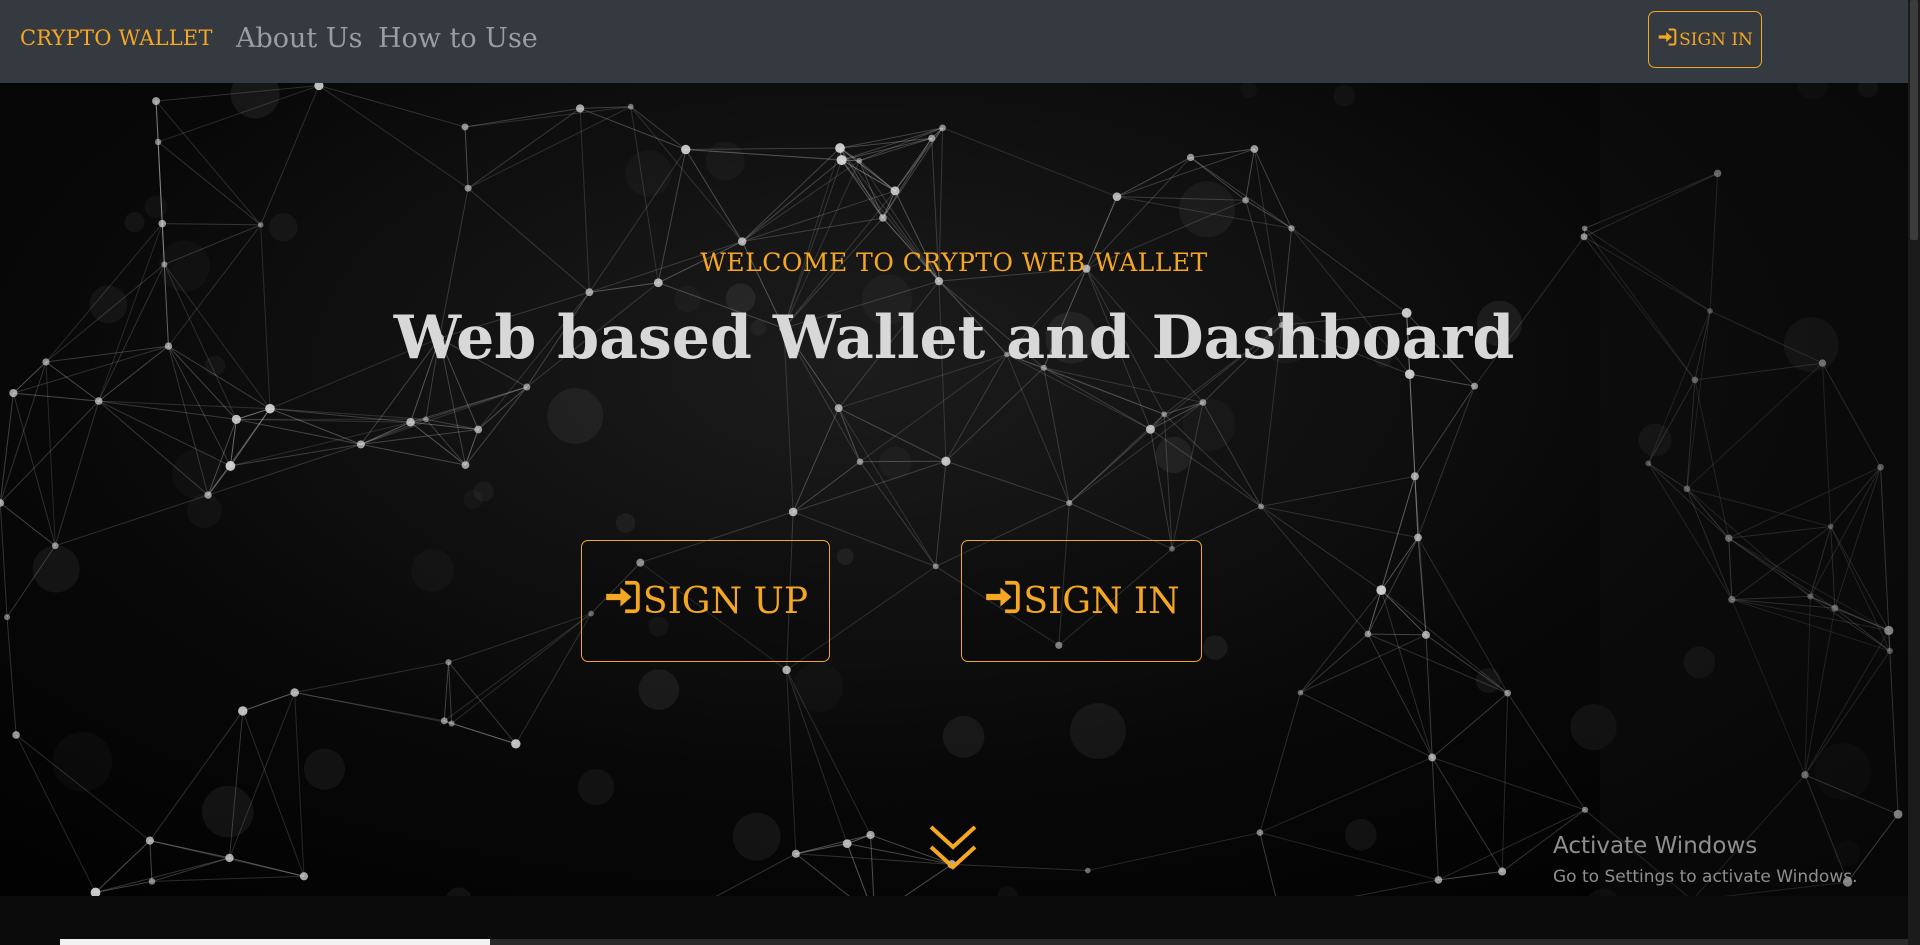  Describe the element at coordinates (458, 38) in the screenshot. I see `nav-how-to-use: How to Use` at that location.